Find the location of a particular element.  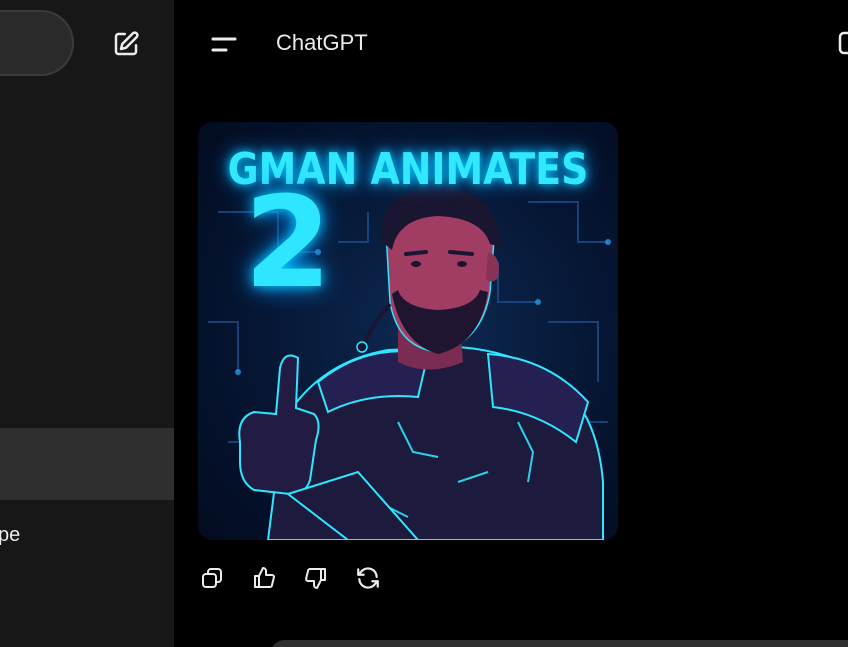

sidebar-item-selected is located at coordinates (87, 464).